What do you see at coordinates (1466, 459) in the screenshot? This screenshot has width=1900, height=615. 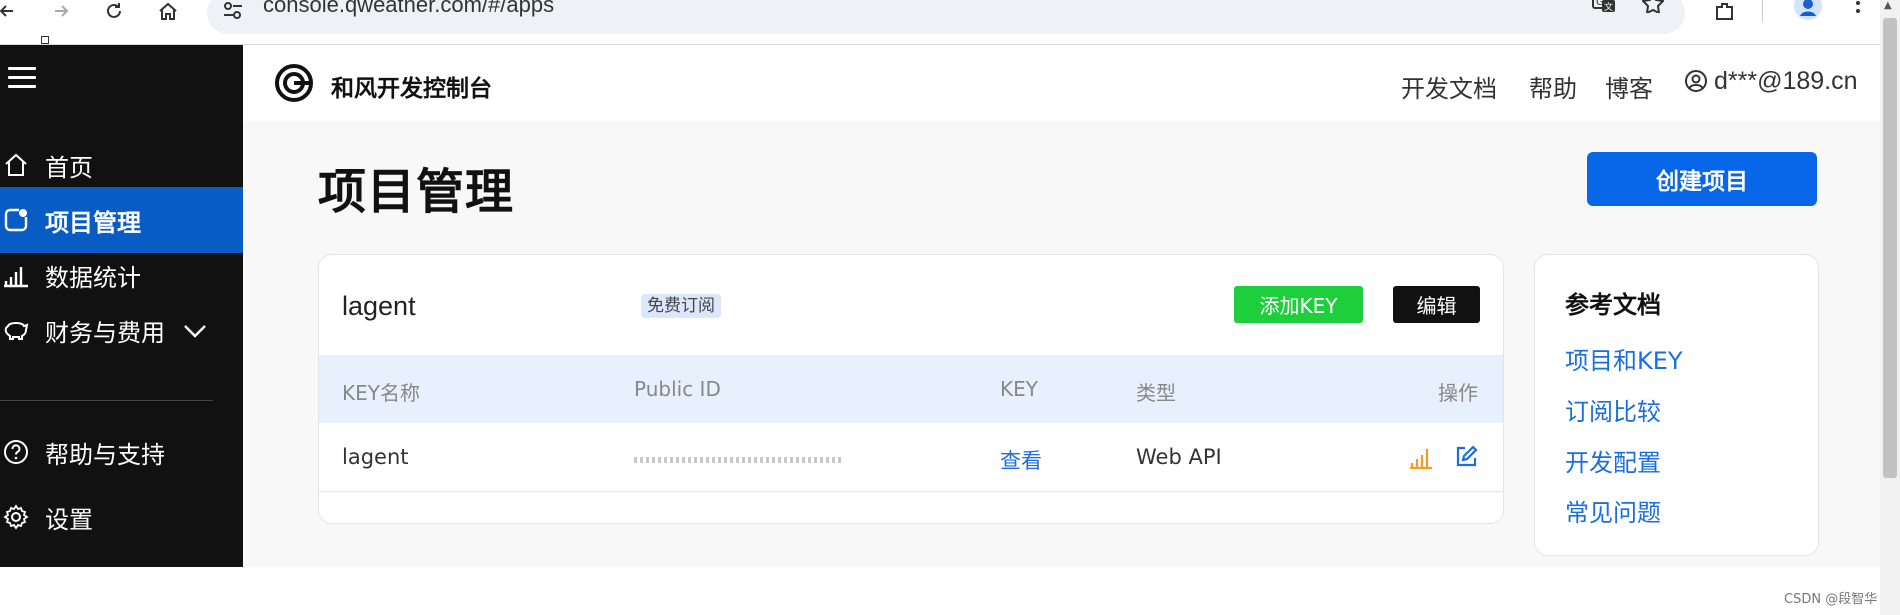 I see `edit-key-icon` at bounding box center [1466, 459].